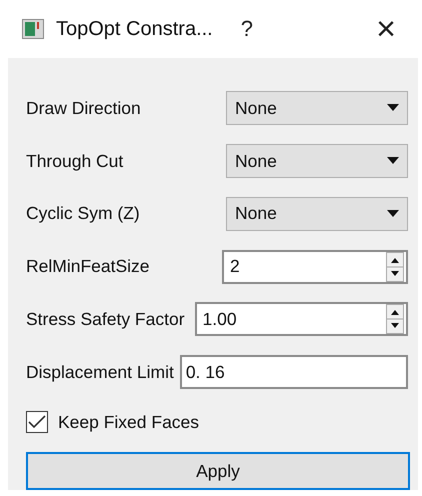  I want to click on checkbox-label: Keep Fixed Faces, so click(129, 422).